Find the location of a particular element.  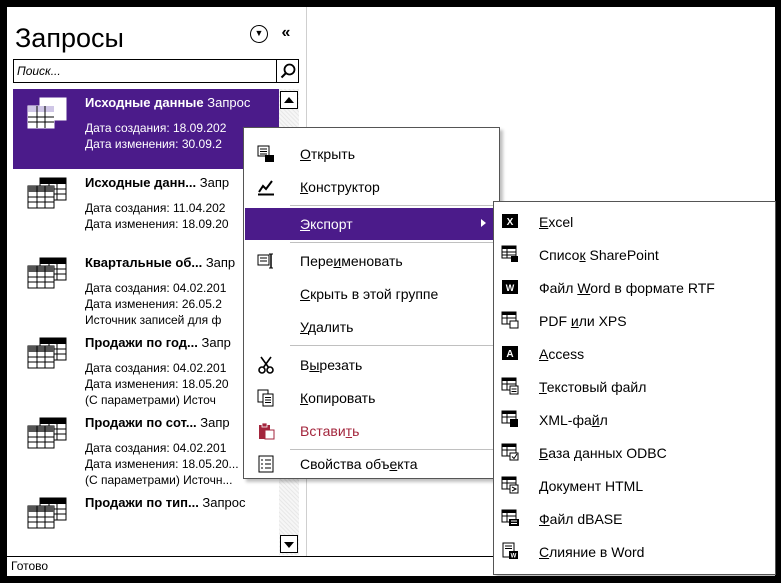

menu-label-open: Открыть is located at coordinates (327, 154).